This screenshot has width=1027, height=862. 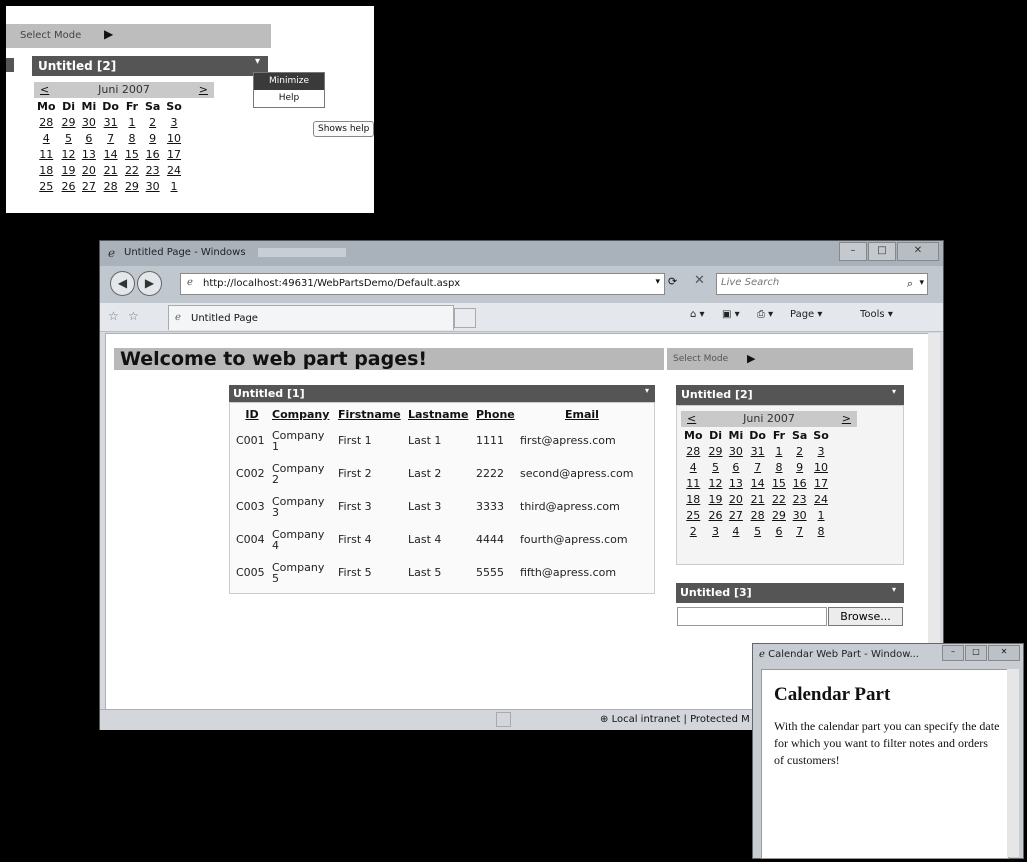 I want to click on search-icon: ⌕, so click(x=910, y=284).